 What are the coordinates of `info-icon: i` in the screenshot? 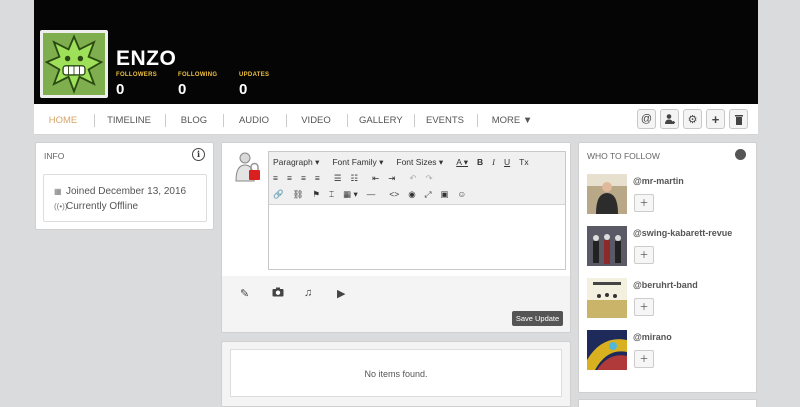 It's located at (198, 154).